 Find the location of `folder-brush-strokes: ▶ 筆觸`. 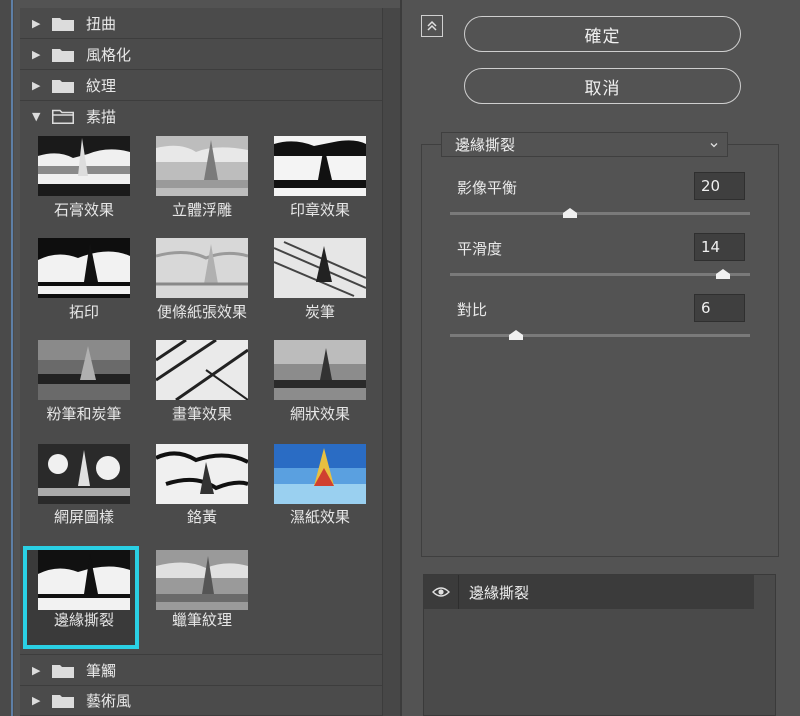

folder-brush-strokes: ▶ 筆觸 is located at coordinates (201, 670).